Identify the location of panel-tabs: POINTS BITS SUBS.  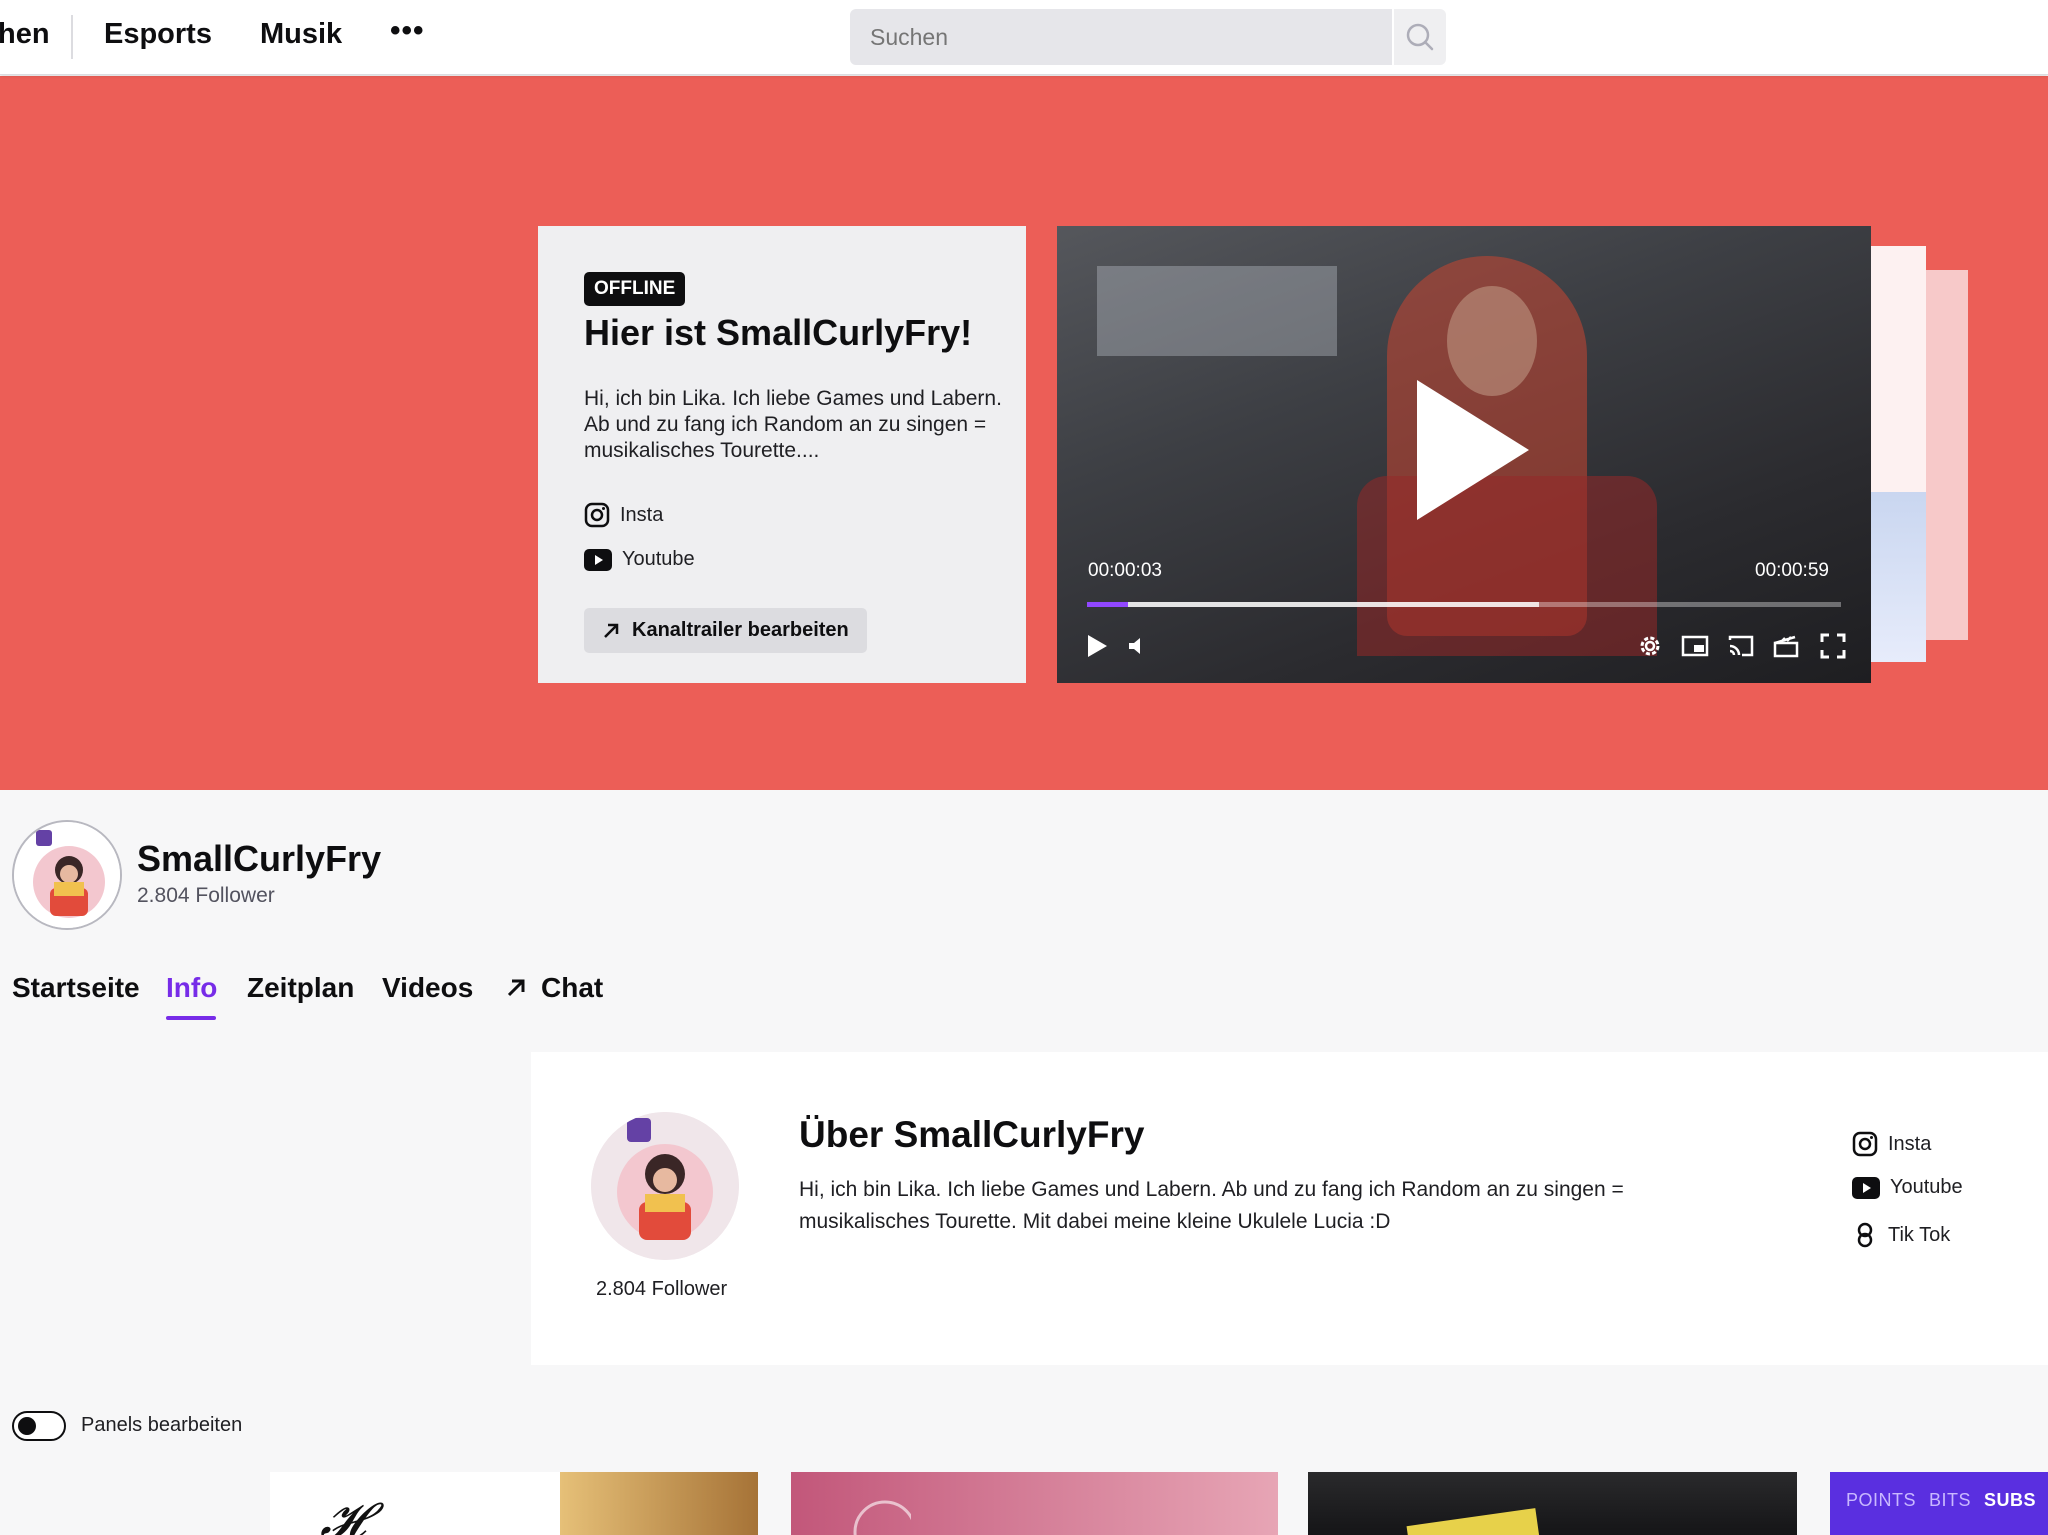
(1941, 1500).